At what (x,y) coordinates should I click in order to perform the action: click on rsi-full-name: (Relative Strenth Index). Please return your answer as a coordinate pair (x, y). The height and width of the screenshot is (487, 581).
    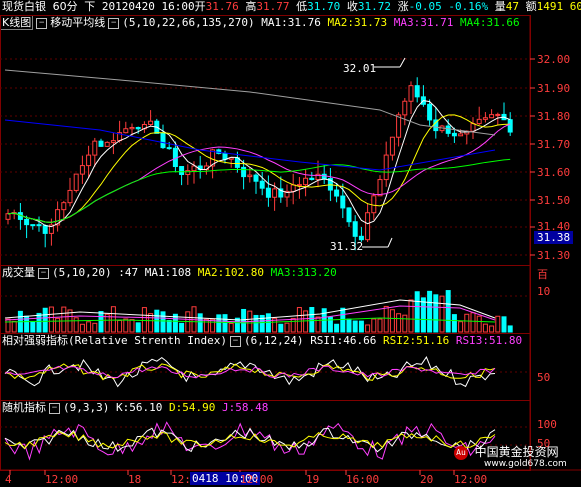
    Looking at the image, I should click on (147, 340).